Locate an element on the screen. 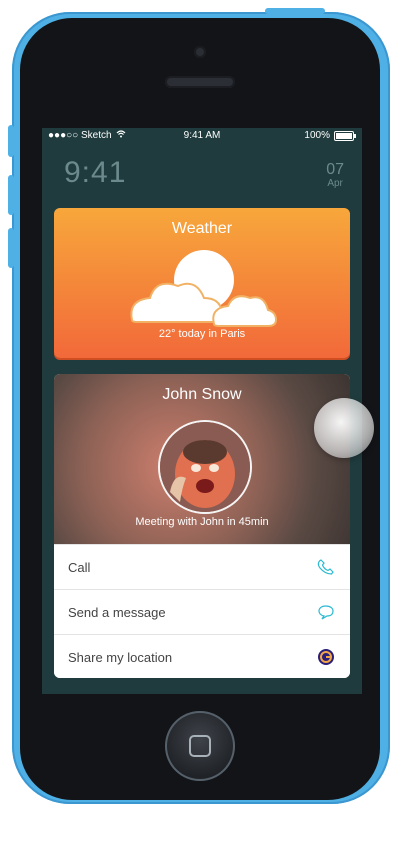 The width and height of the screenshot is (401, 856). front-camera is located at coordinates (200, 52).